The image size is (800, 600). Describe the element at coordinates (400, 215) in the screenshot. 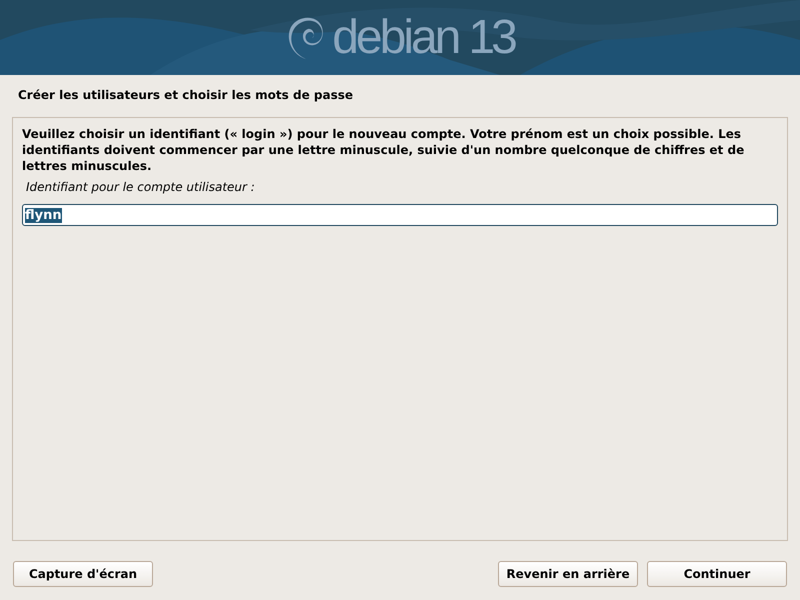

I see `input-field: flynn` at that location.